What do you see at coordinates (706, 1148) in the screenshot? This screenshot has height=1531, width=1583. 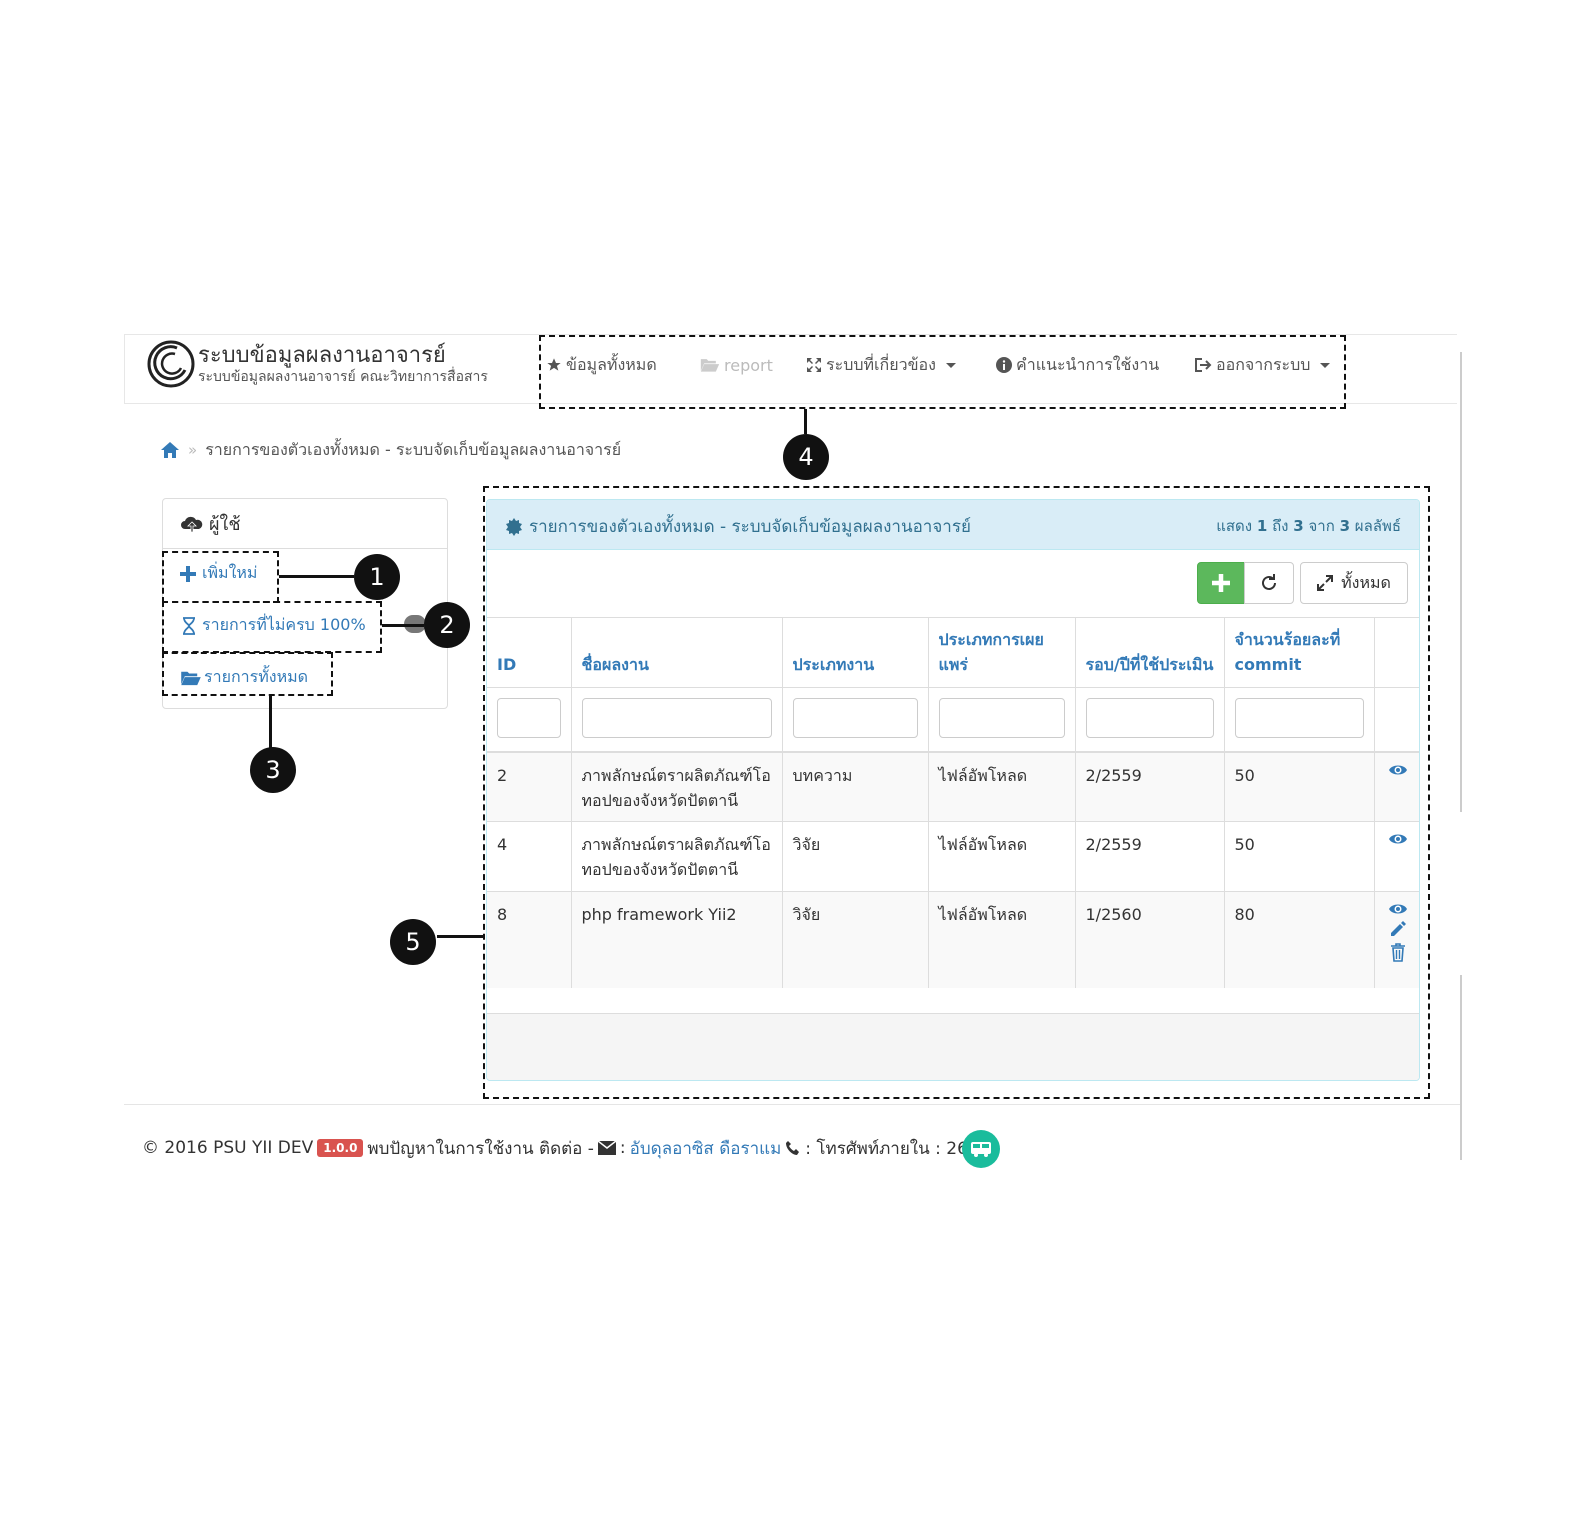 I see `contact-name-link: อับดุลอาซิส ดือราแม` at bounding box center [706, 1148].